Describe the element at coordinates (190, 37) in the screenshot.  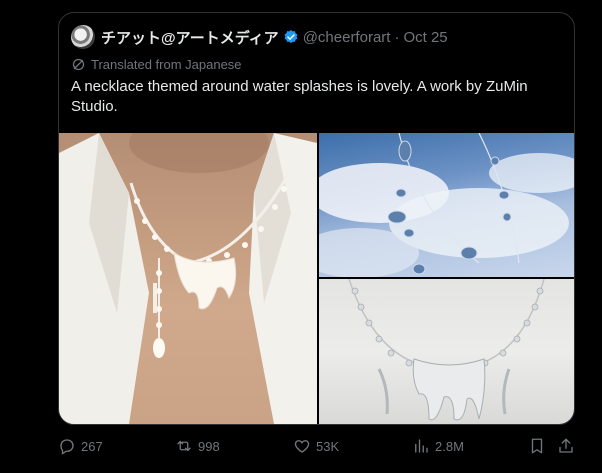
I see `author-name: チアット@アートメディア` at that location.